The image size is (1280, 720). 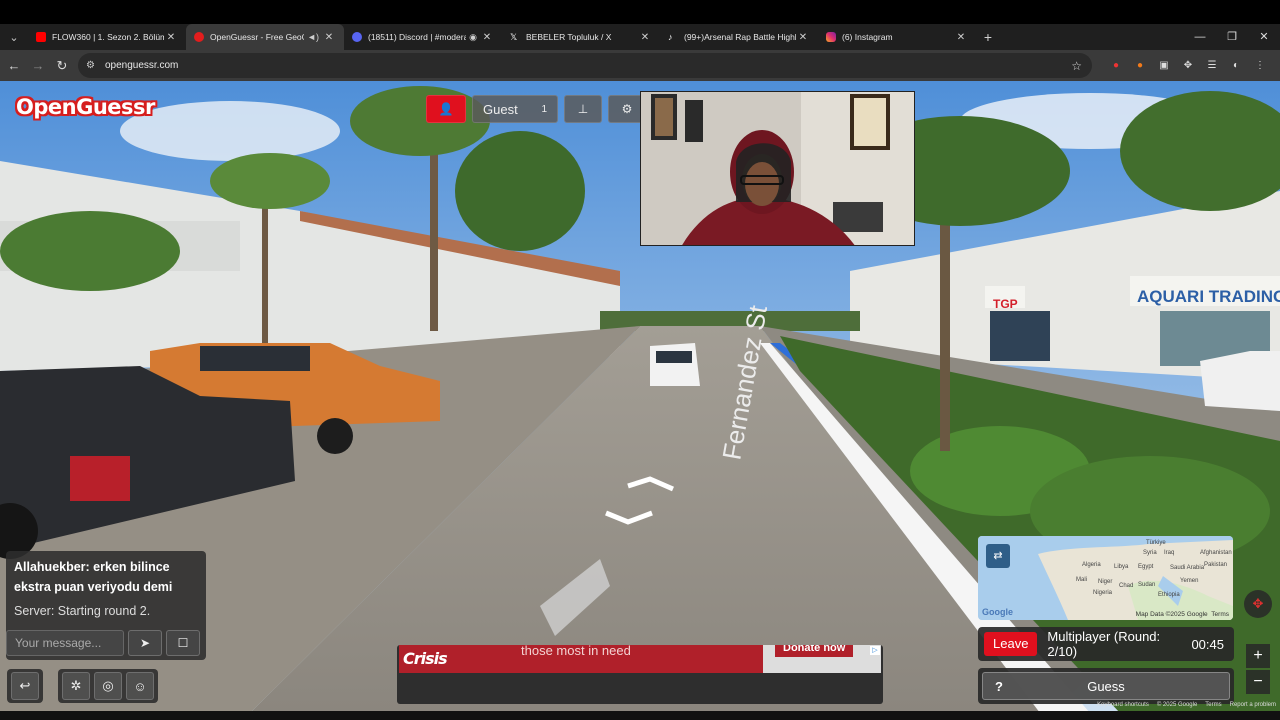 What do you see at coordinates (514, 37) in the screenshot?
I see `x-logo-icon: 𝕏` at bounding box center [514, 37].